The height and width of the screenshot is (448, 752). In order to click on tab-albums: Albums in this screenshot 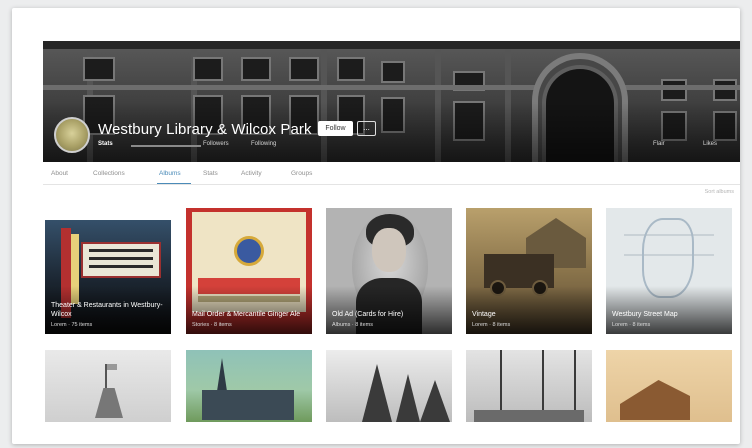, I will do `click(170, 173)`.